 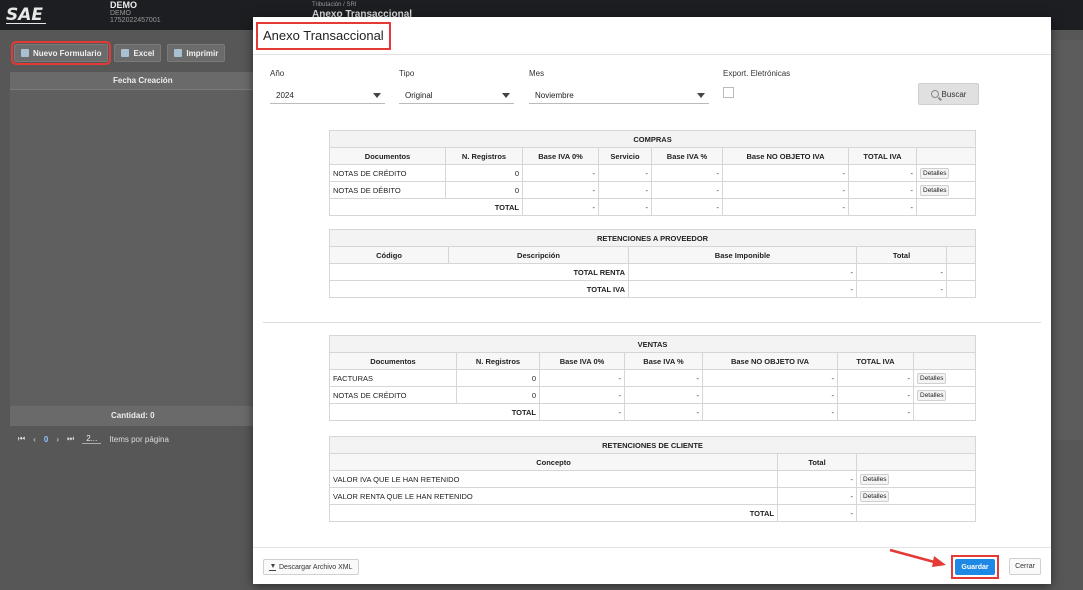 I want to click on ret-proveedor-title: RETENCIONES A PROVEEDOR, so click(x=652, y=238).